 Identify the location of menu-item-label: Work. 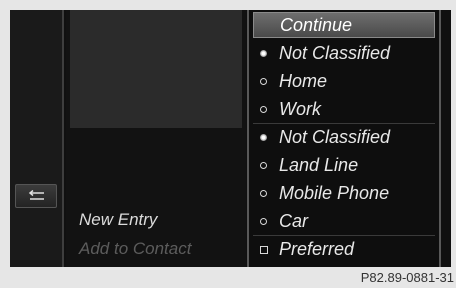
(300, 109).